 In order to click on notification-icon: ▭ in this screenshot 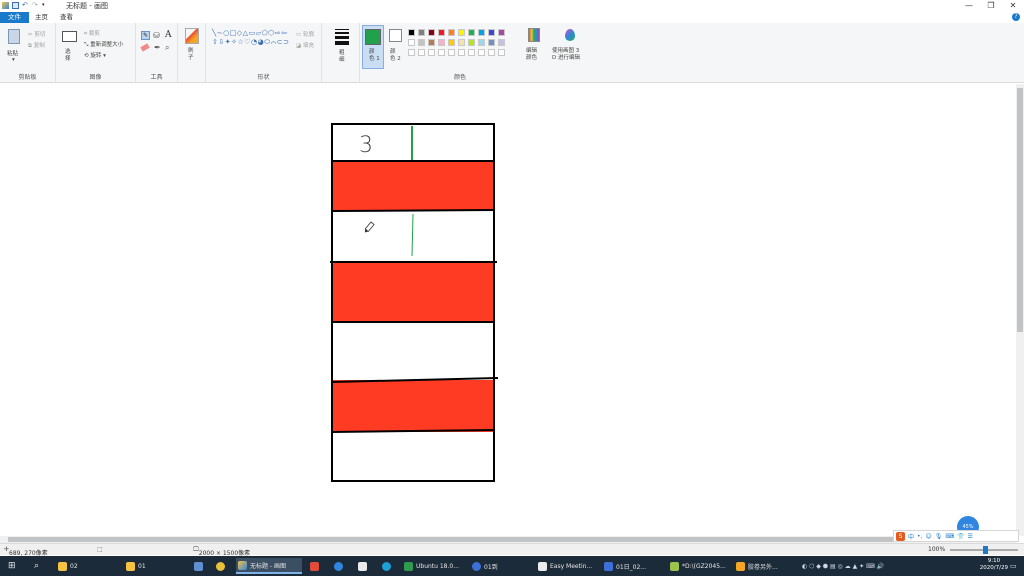, I will do `click(1012, 566)`.